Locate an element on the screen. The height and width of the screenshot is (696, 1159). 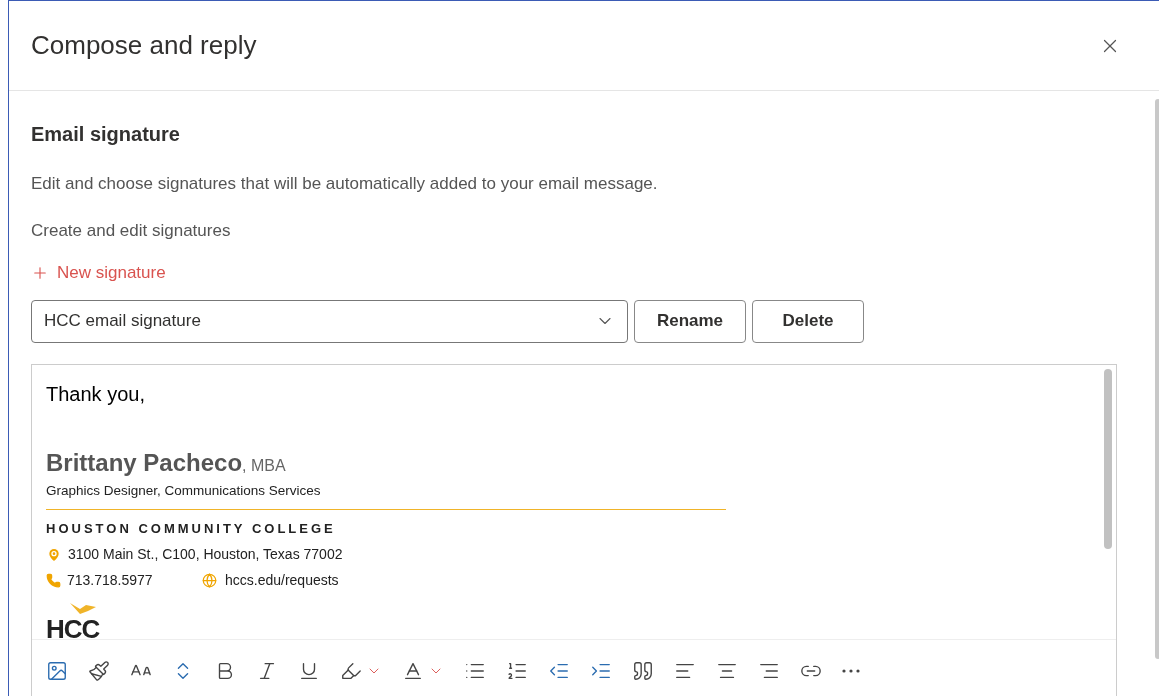
numbered-list-icon is located at coordinates (517, 671).